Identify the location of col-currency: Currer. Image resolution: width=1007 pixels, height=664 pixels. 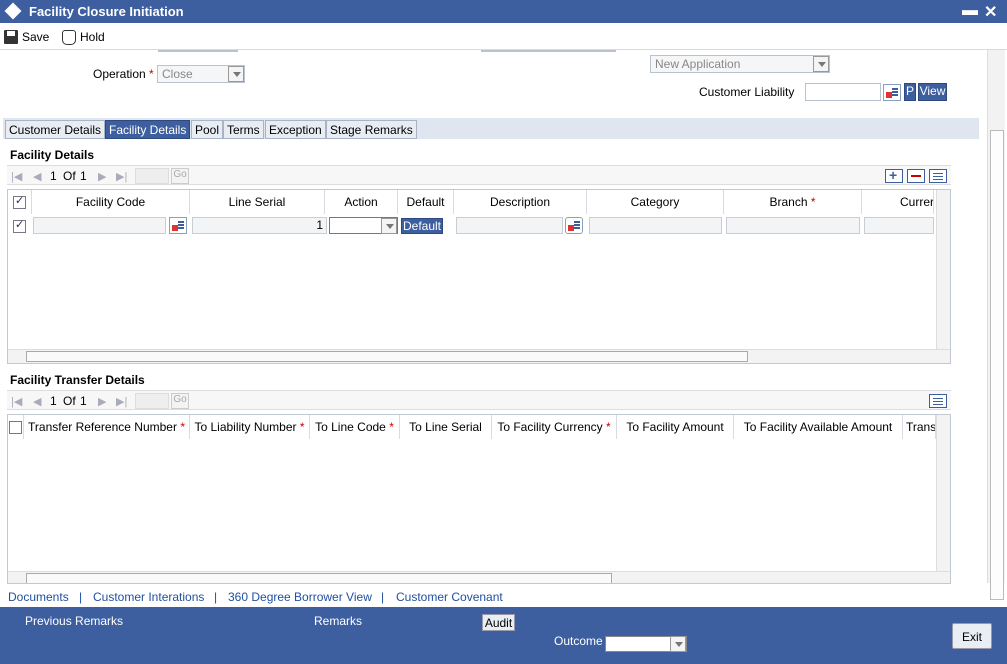
(898, 202).